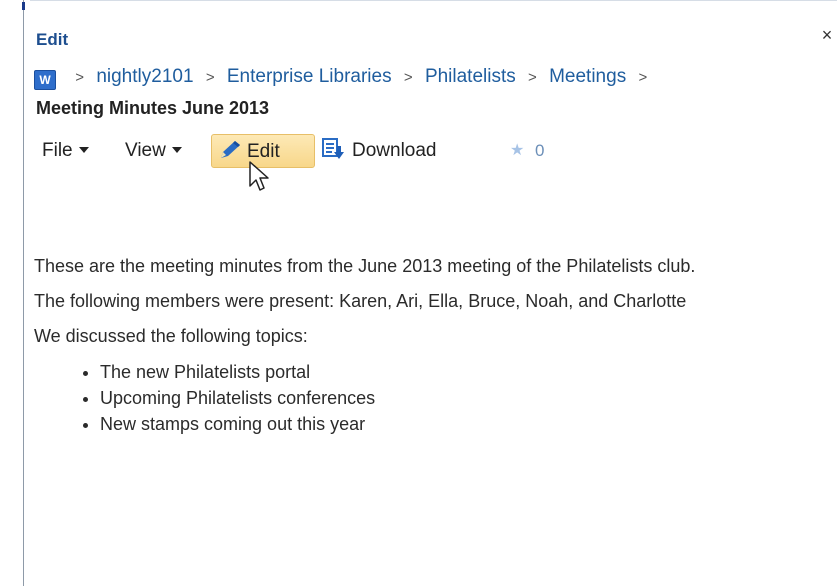 The image size is (837, 586). Describe the element at coordinates (333, 148) in the screenshot. I see `download-icon` at that location.